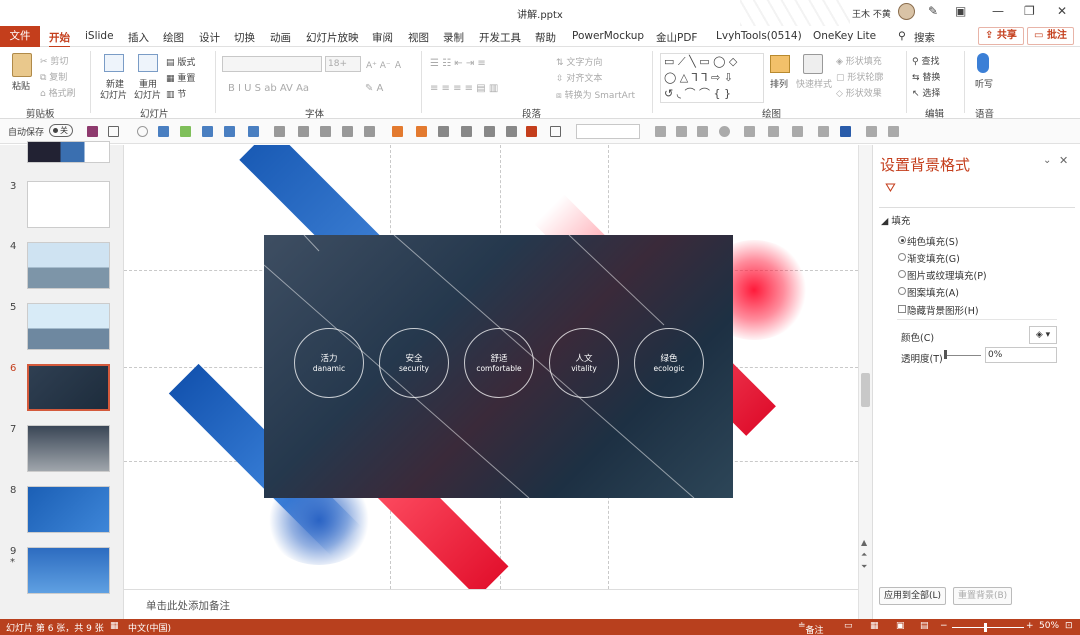 Image resolution: width=1080 pixels, height=635 pixels. I want to click on dictate-label: 听写, so click(984, 83).